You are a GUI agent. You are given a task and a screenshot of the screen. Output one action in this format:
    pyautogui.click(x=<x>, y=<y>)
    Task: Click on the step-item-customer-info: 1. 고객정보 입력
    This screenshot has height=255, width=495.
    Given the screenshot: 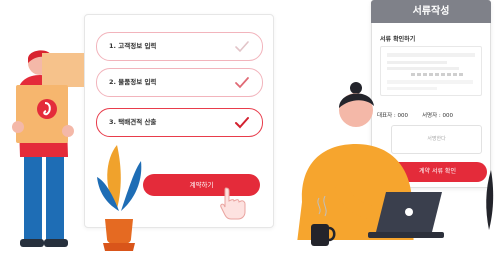 What is the action you would take?
    pyautogui.click(x=179, y=46)
    